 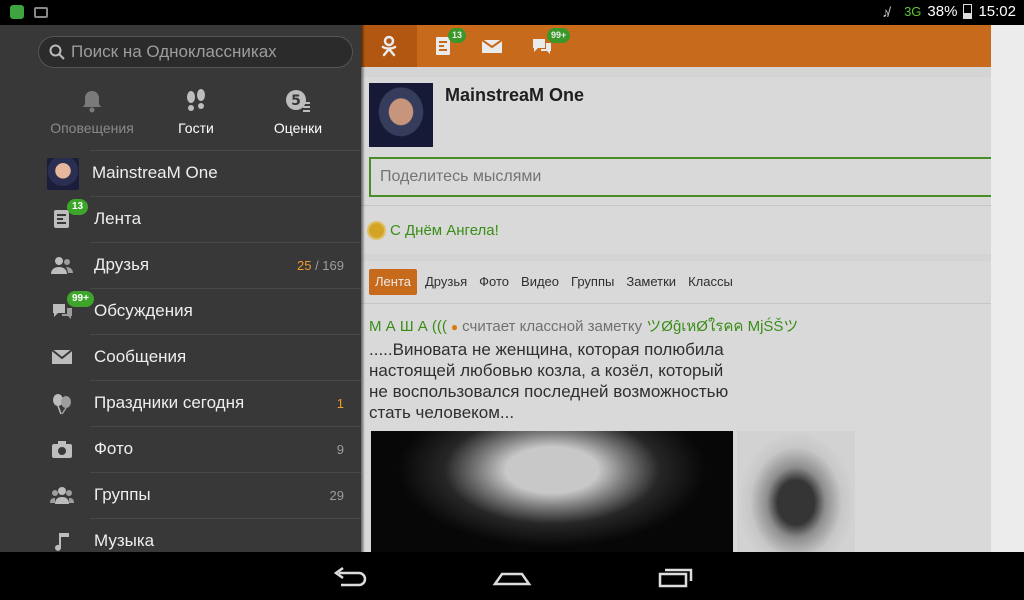 I want to click on sidebar-item-friends: Друзья 25 / 169, so click(x=180, y=265).